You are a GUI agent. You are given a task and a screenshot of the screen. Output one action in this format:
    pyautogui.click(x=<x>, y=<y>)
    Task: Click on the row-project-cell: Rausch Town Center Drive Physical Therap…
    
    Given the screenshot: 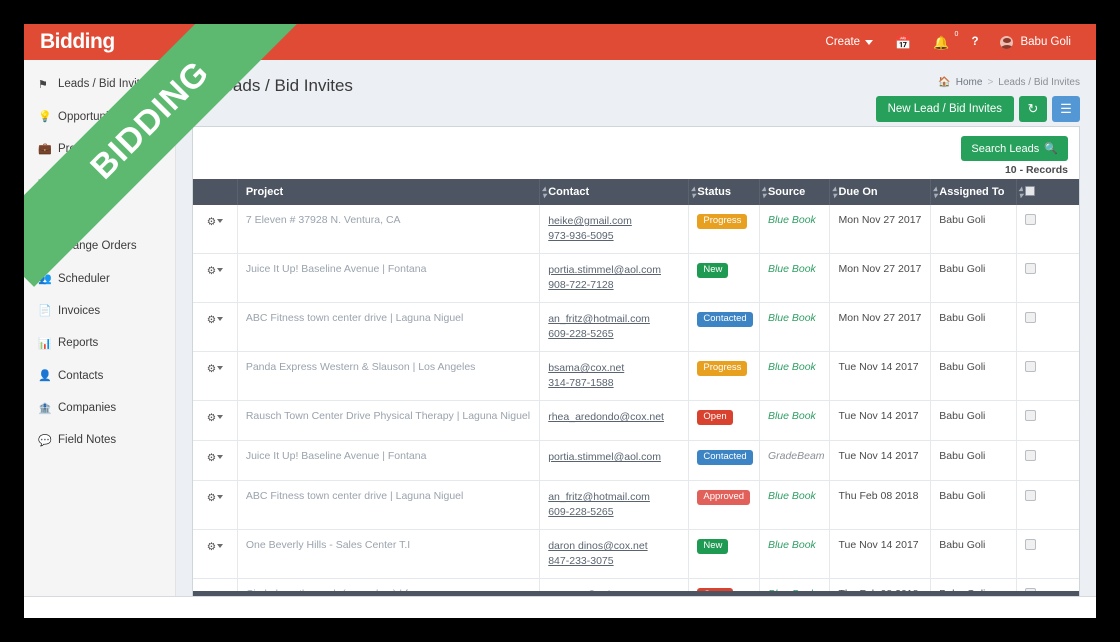 What is the action you would take?
    pyautogui.click(x=389, y=420)
    